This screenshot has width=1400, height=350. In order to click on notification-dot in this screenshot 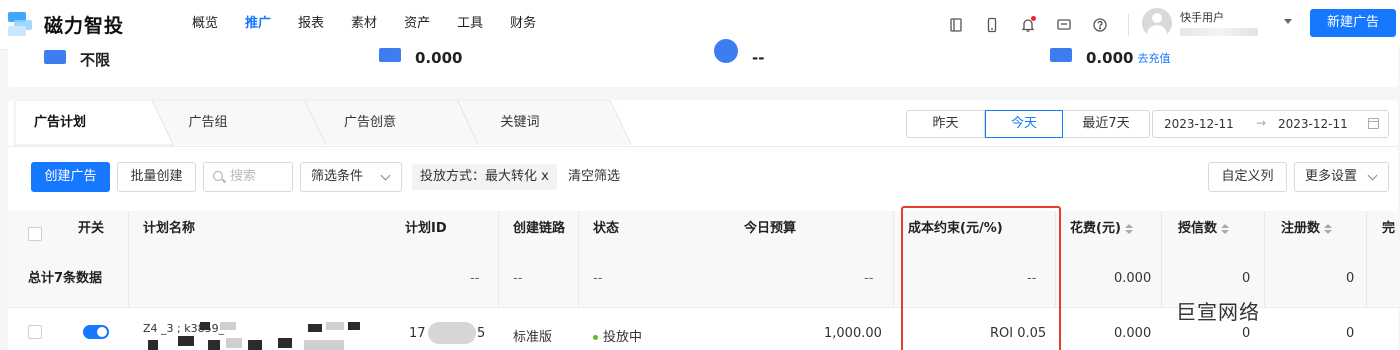, I will do `click(1033, 18)`.